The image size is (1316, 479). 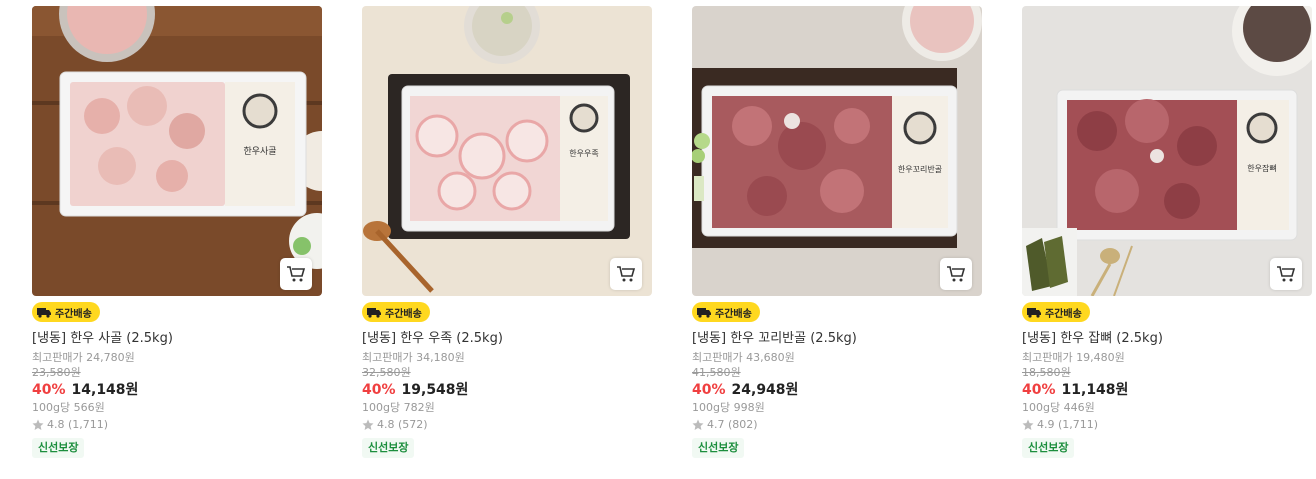 What do you see at coordinates (435, 390) in the screenshot?
I see `sale-price: 19,548원` at bounding box center [435, 390].